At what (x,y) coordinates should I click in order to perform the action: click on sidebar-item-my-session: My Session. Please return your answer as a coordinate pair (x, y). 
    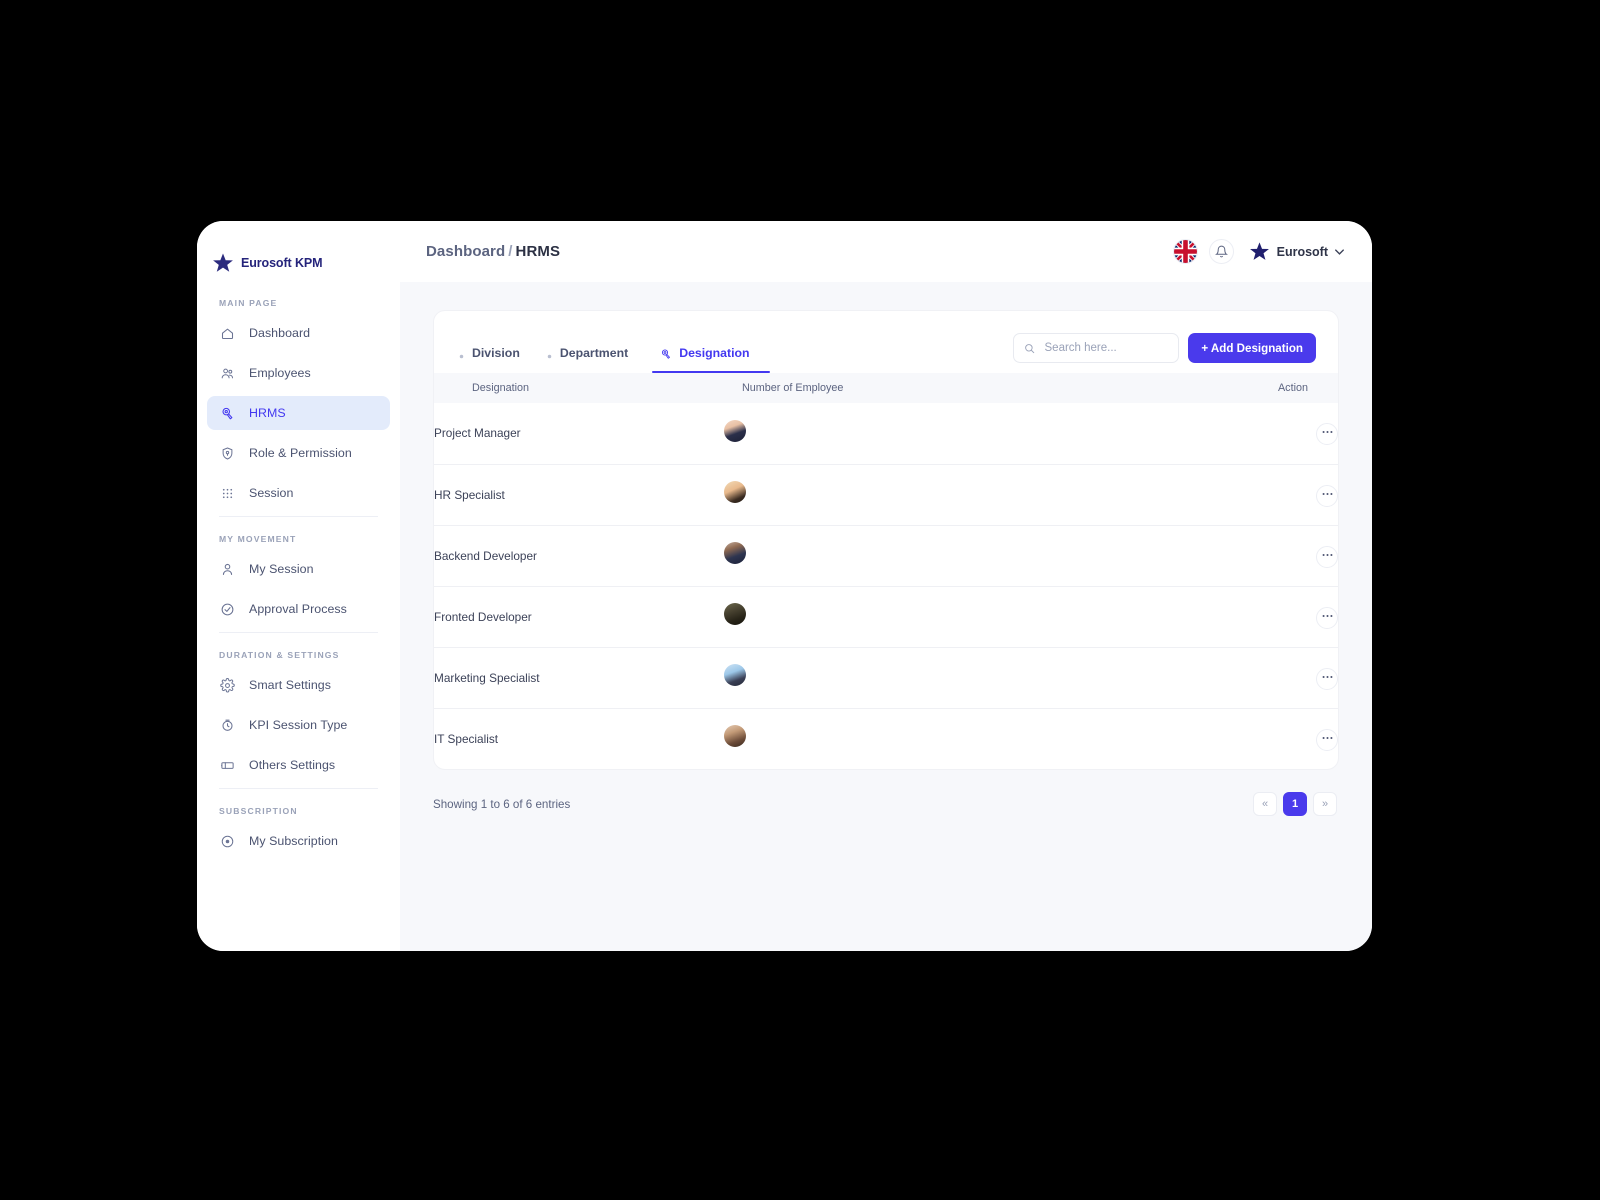
    Looking at the image, I should click on (298, 569).